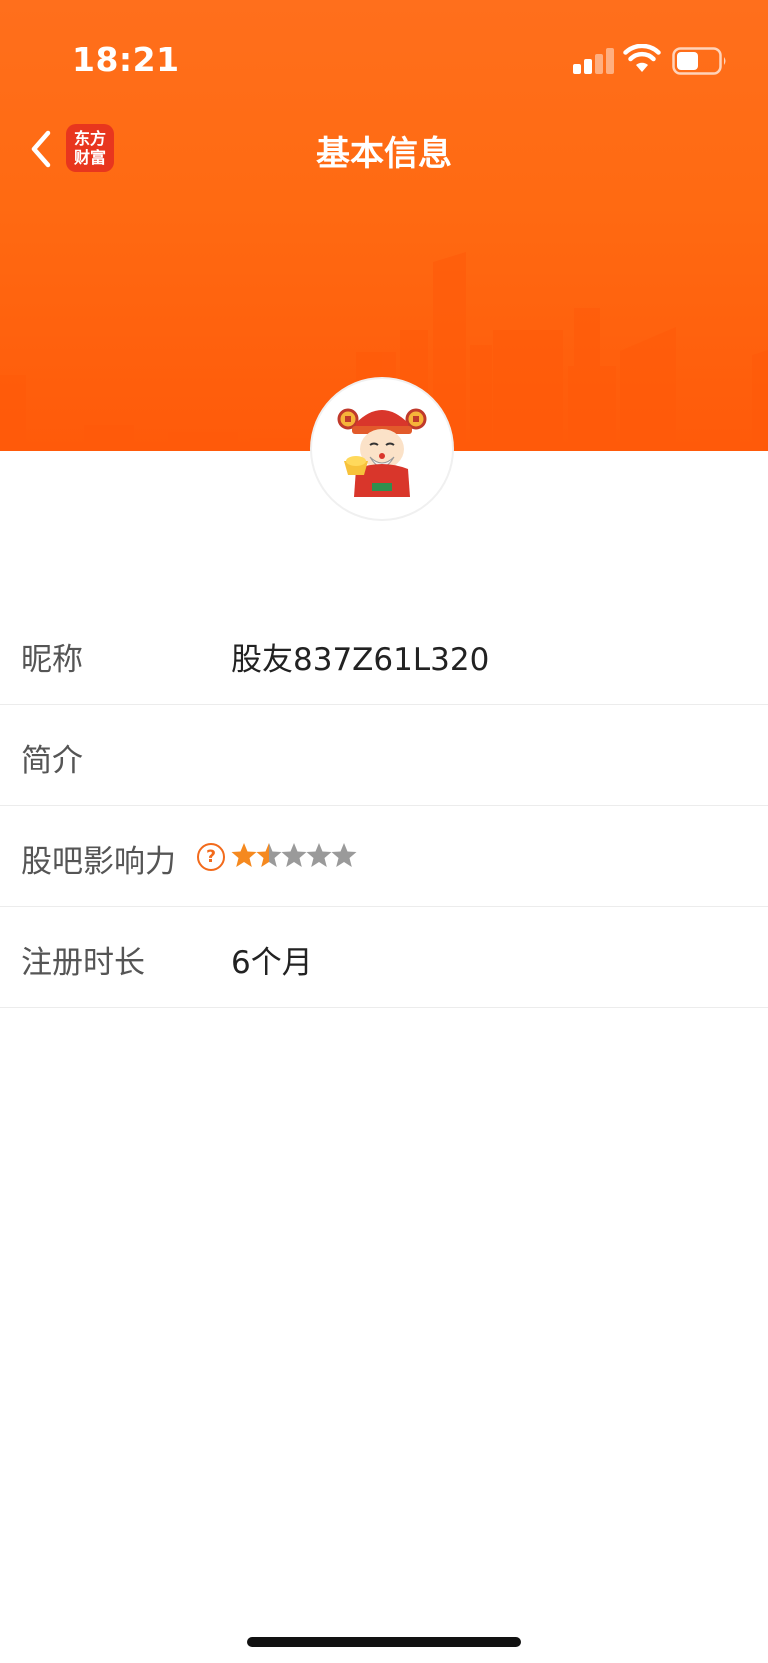 The width and height of the screenshot is (768, 1663). I want to click on wifi-icon, so click(642, 58).